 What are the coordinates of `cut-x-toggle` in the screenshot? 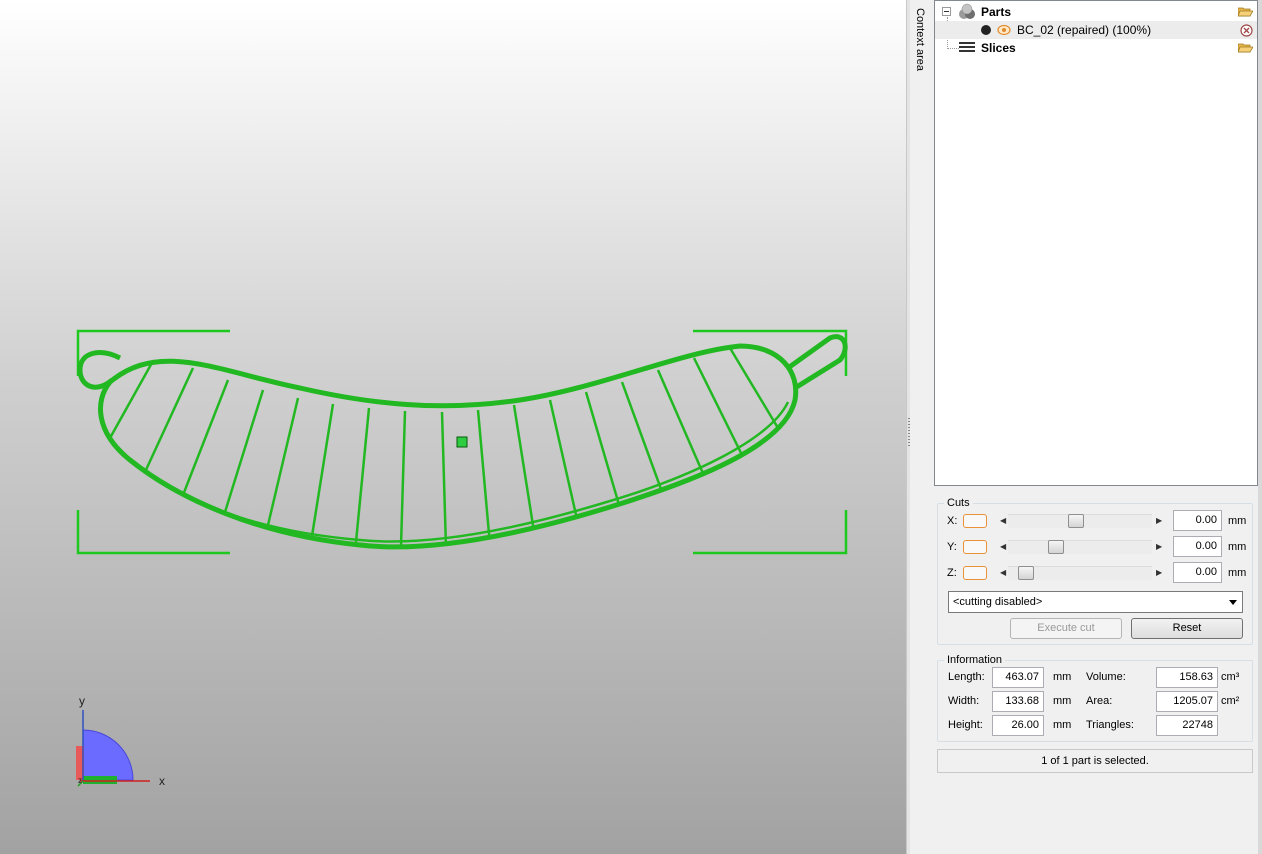 It's located at (975, 521).